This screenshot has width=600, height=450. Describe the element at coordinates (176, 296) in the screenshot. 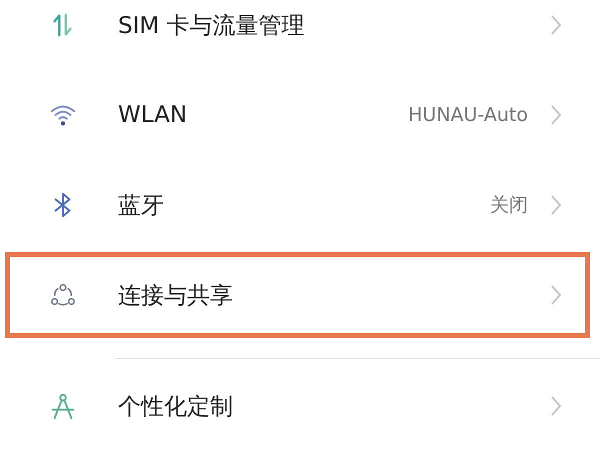

I see `item-label: 连接与共享` at that location.